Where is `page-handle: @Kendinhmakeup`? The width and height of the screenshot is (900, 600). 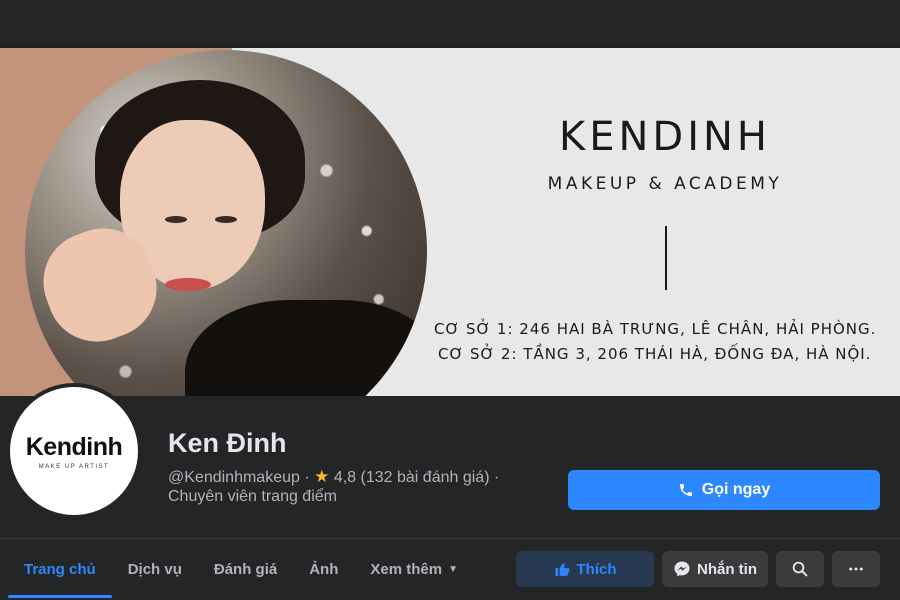 page-handle: @Kendinhmakeup is located at coordinates (234, 477).